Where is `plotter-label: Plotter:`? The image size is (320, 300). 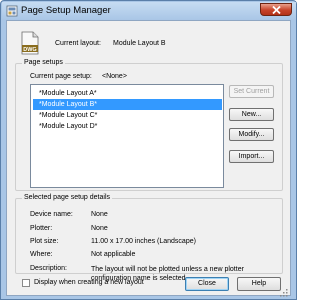
plotter-label: Plotter: is located at coordinates (41, 228).